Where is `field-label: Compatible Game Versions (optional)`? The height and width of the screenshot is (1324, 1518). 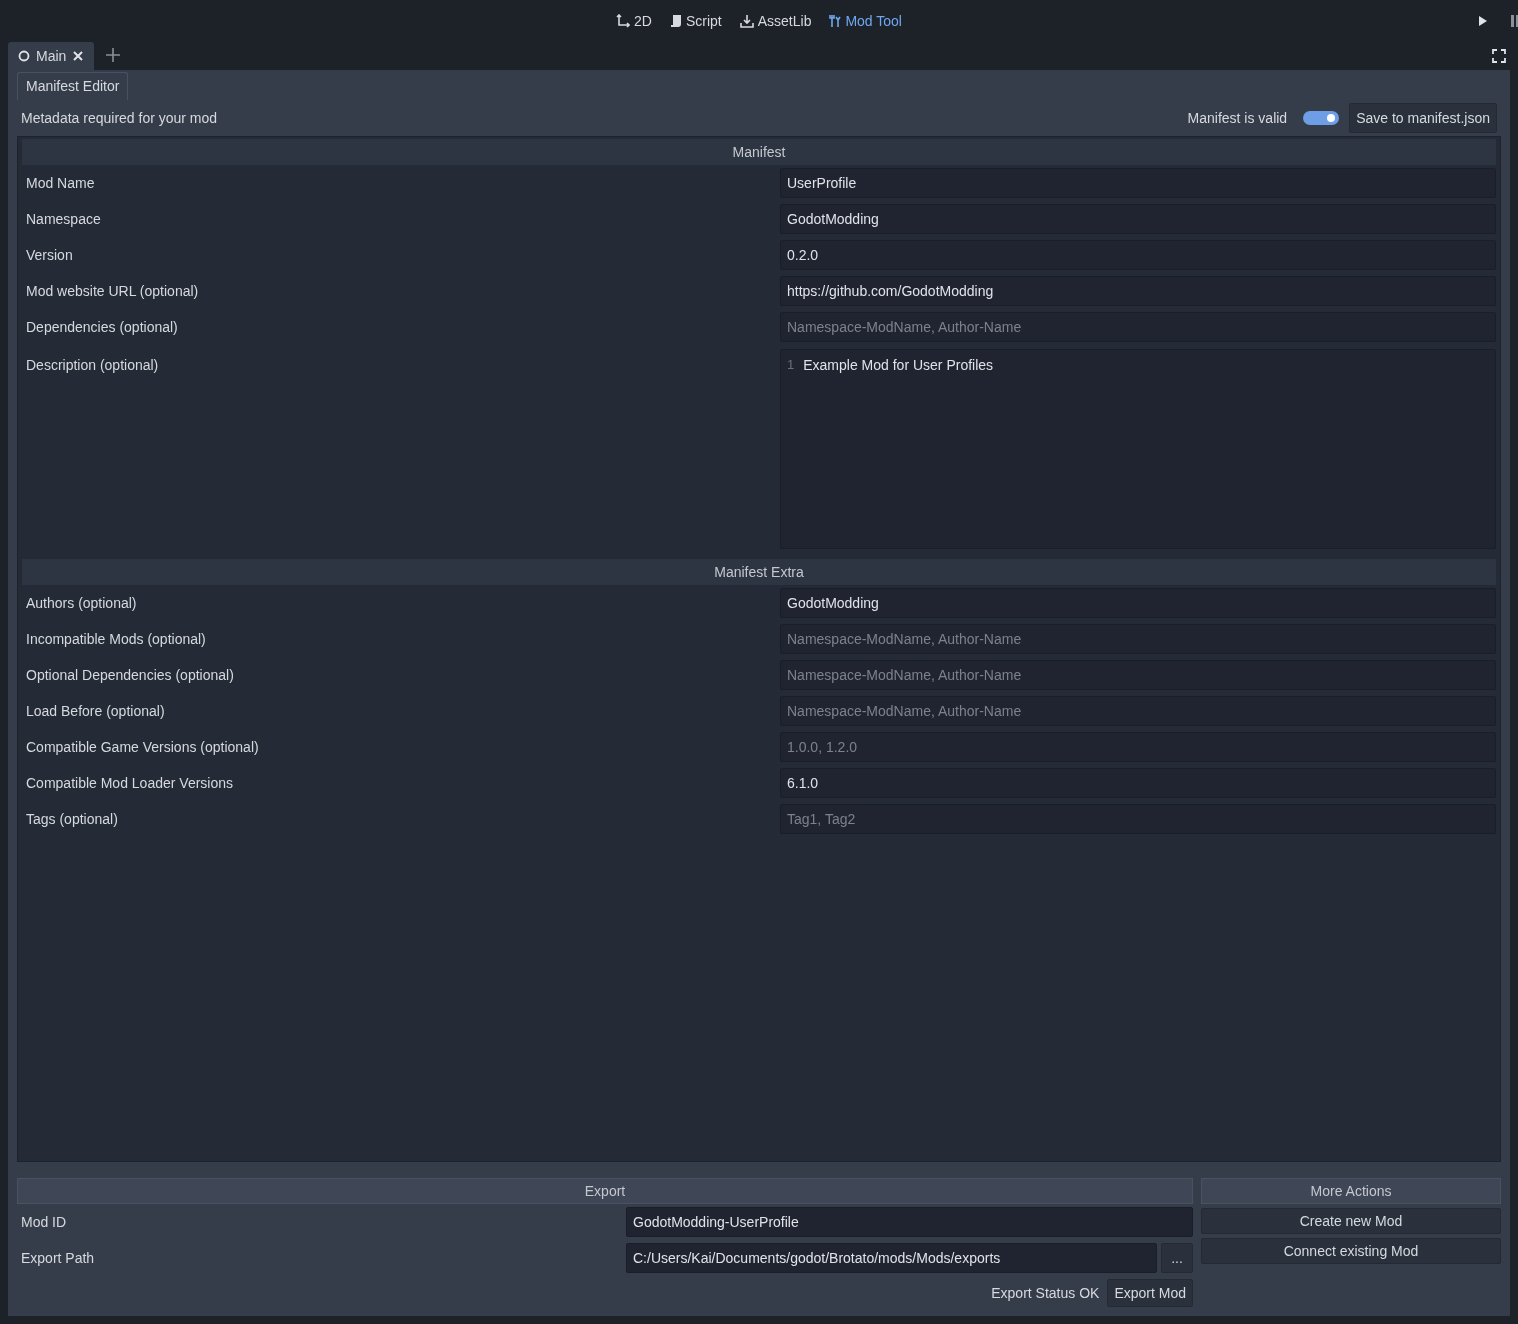
field-label: Compatible Game Versions (optional) is located at coordinates (142, 747).